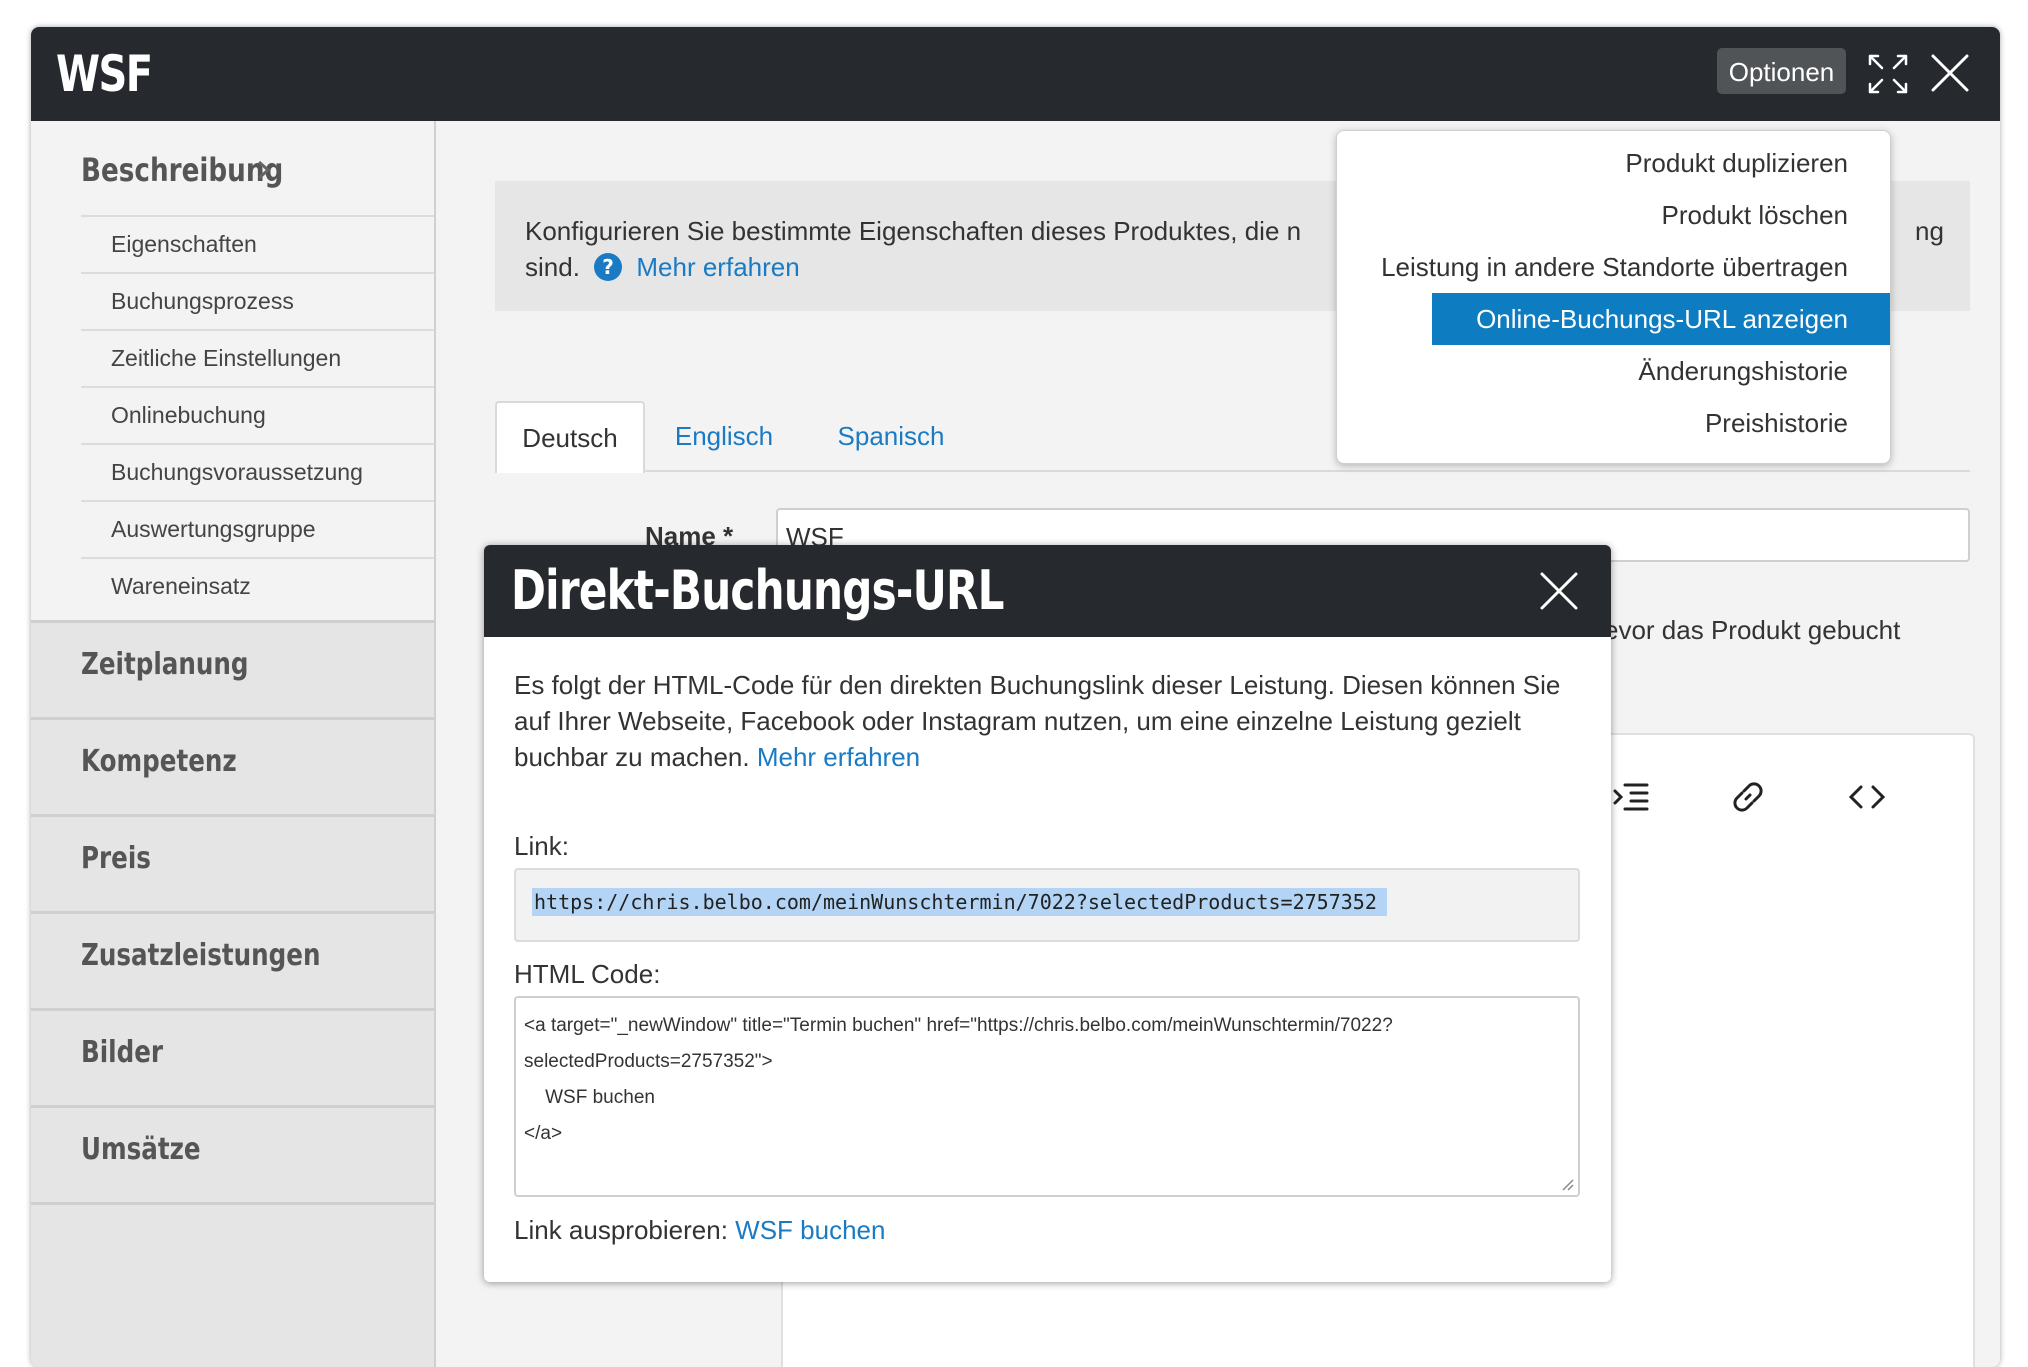 Image resolution: width=2028 pixels, height=1367 pixels. I want to click on sidebar-group-label: Zusatzleistungen, so click(201, 955).